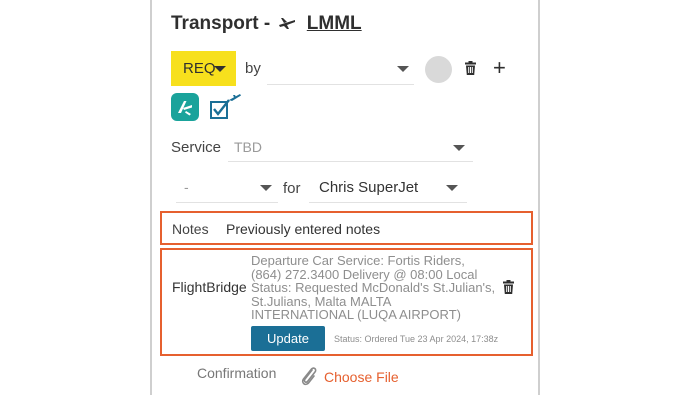 Image resolution: width=688 pixels, height=395 pixels. What do you see at coordinates (209, 287) in the screenshot?
I see `flightbridge-label: FlightBridge` at bounding box center [209, 287].